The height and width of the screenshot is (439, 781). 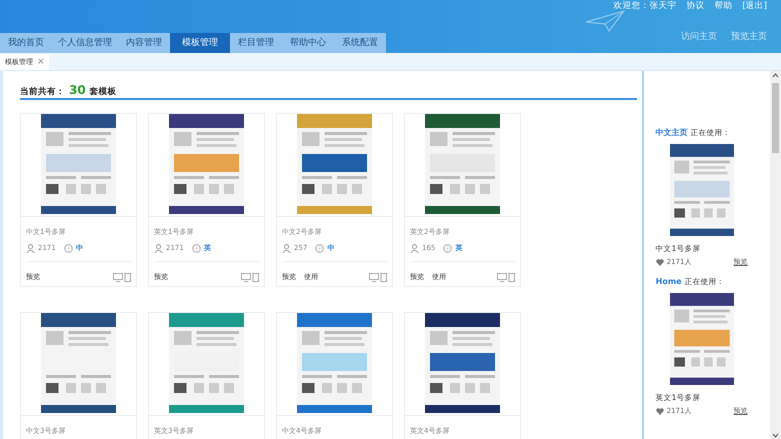 What do you see at coordinates (360, 43) in the screenshot?
I see `nav-tab: 系统配置` at bounding box center [360, 43].